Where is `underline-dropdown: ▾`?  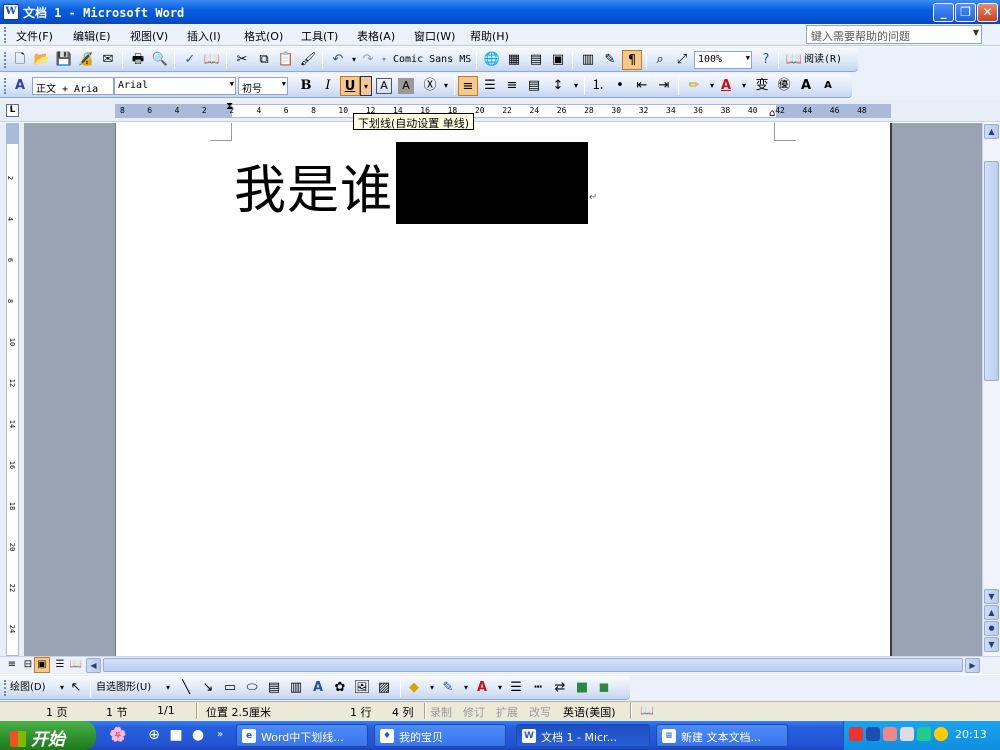
underline-dropdown: ▾ is located at coordinates (366, 86).